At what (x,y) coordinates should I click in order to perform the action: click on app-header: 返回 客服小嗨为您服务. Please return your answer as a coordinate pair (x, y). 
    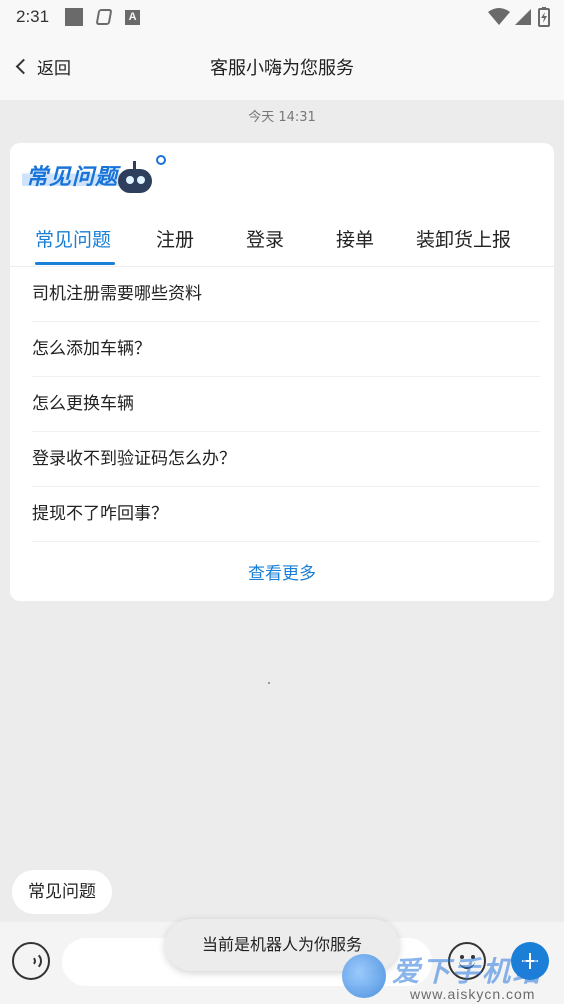
    Looking at the image, I should click on (282, 67).